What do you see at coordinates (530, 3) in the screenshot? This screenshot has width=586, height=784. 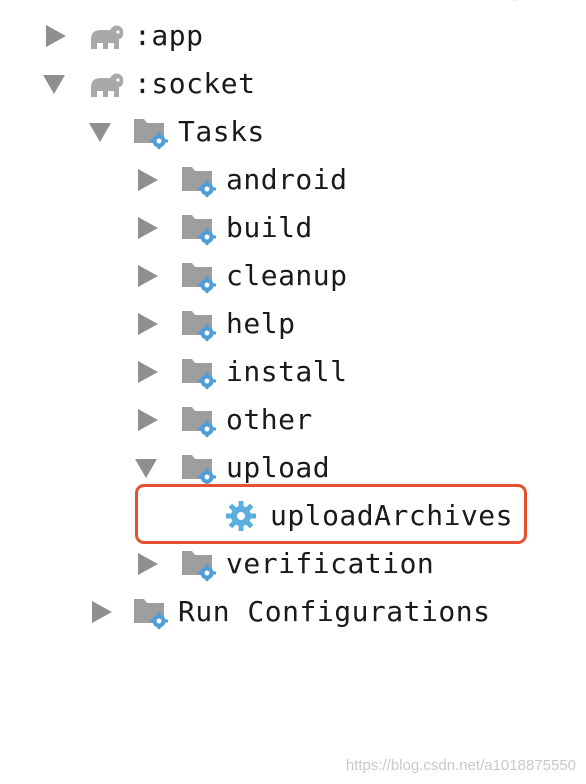 I see `top-cut-fragment` at bounding box center [530, 3].